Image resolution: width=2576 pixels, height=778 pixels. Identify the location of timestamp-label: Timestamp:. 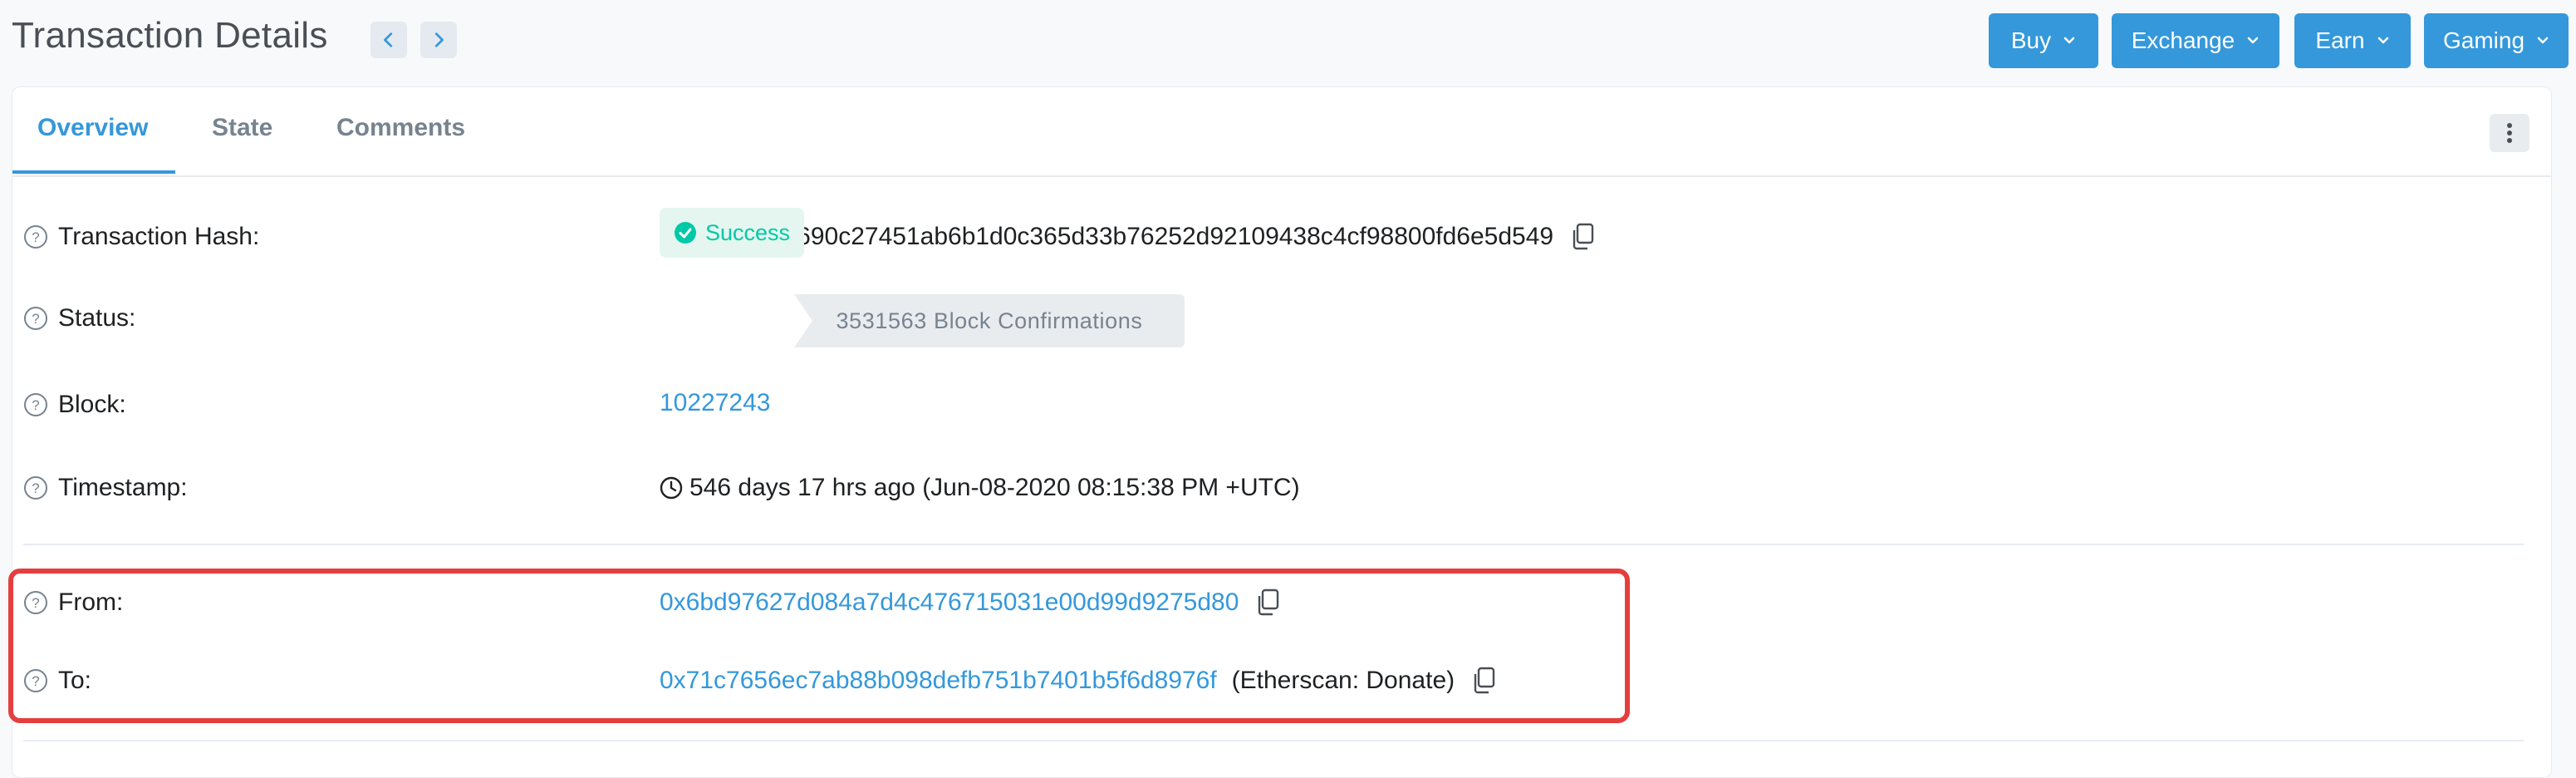
(123, 487).